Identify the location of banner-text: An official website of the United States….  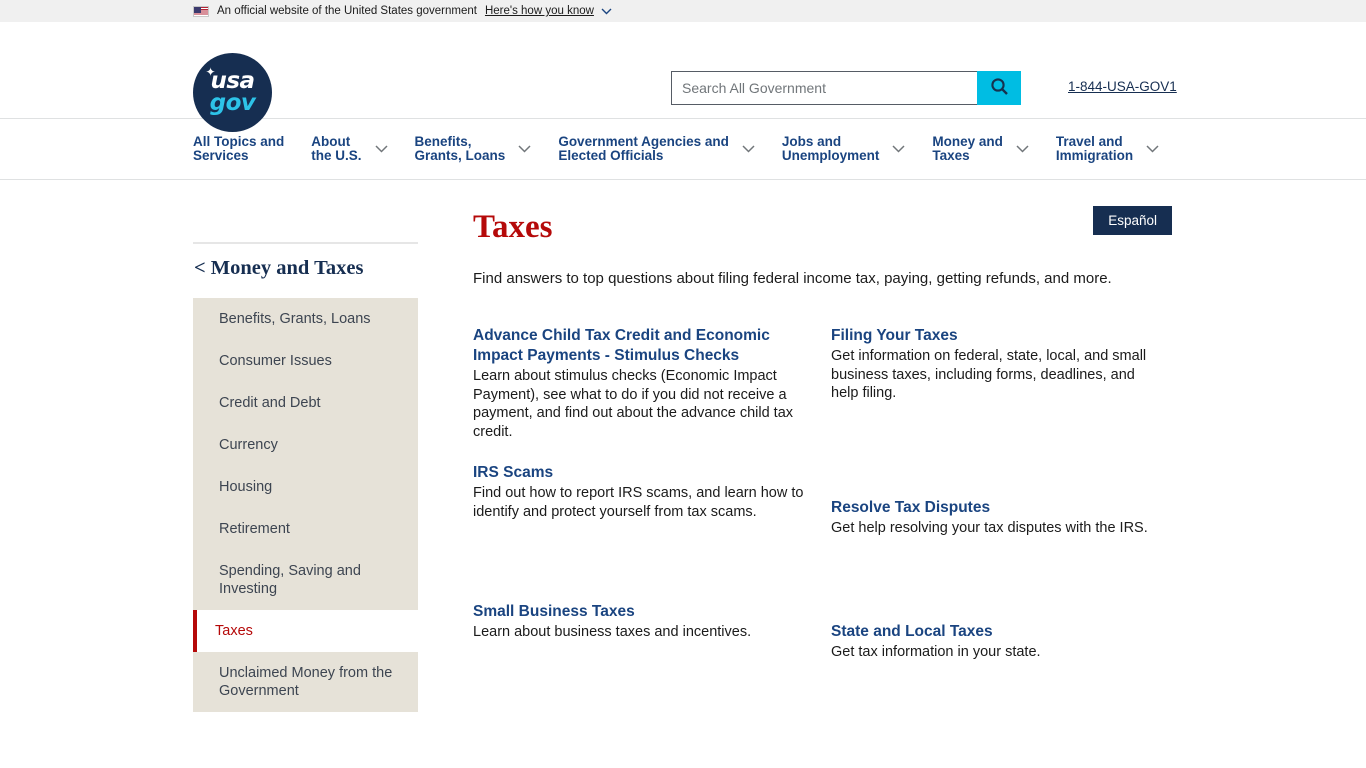
(347, 11).